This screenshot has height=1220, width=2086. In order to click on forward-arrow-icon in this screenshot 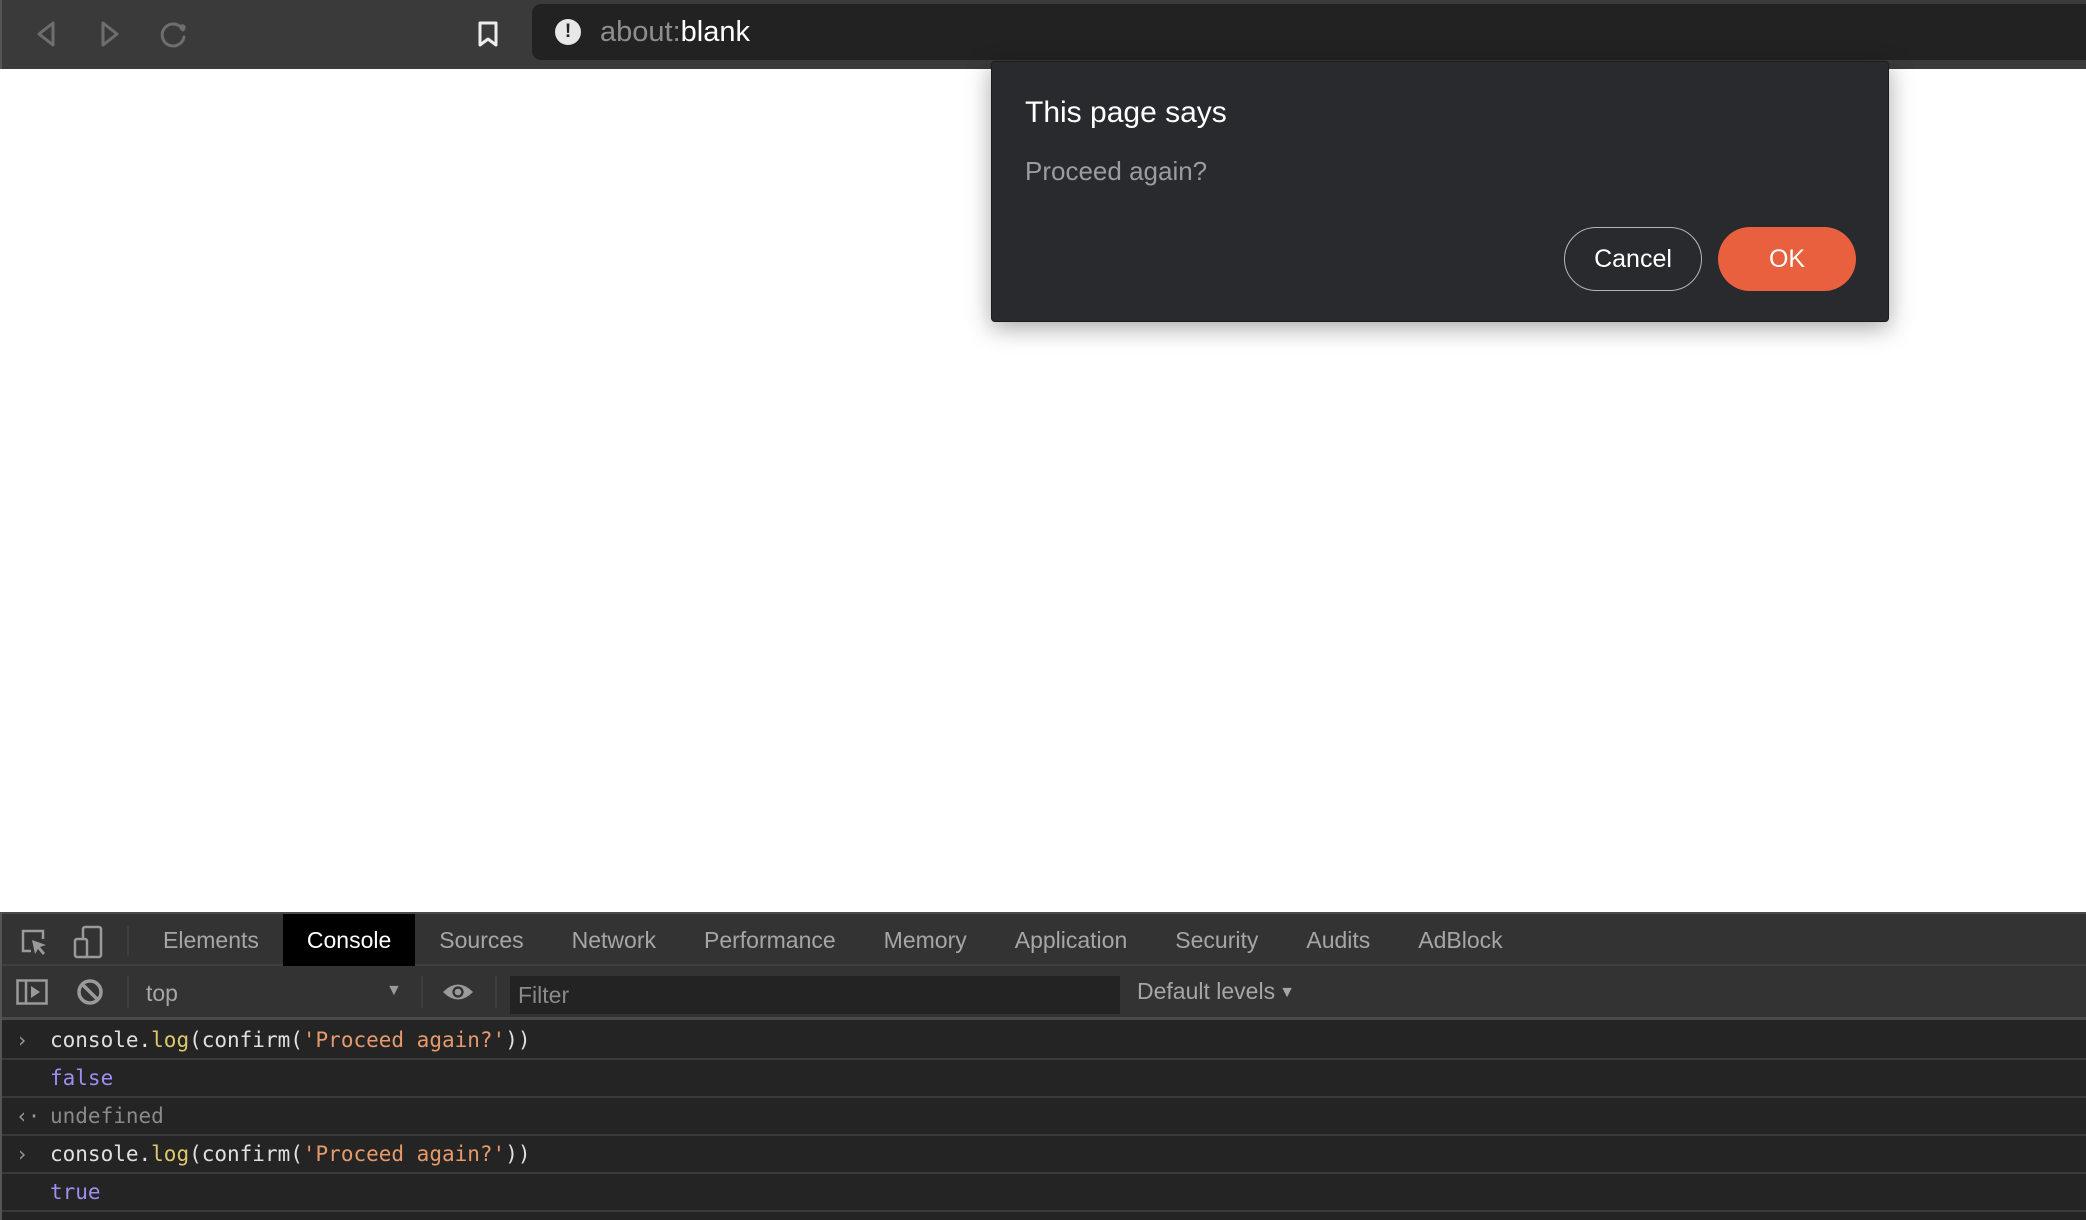, I will do `click(110, 34)`.